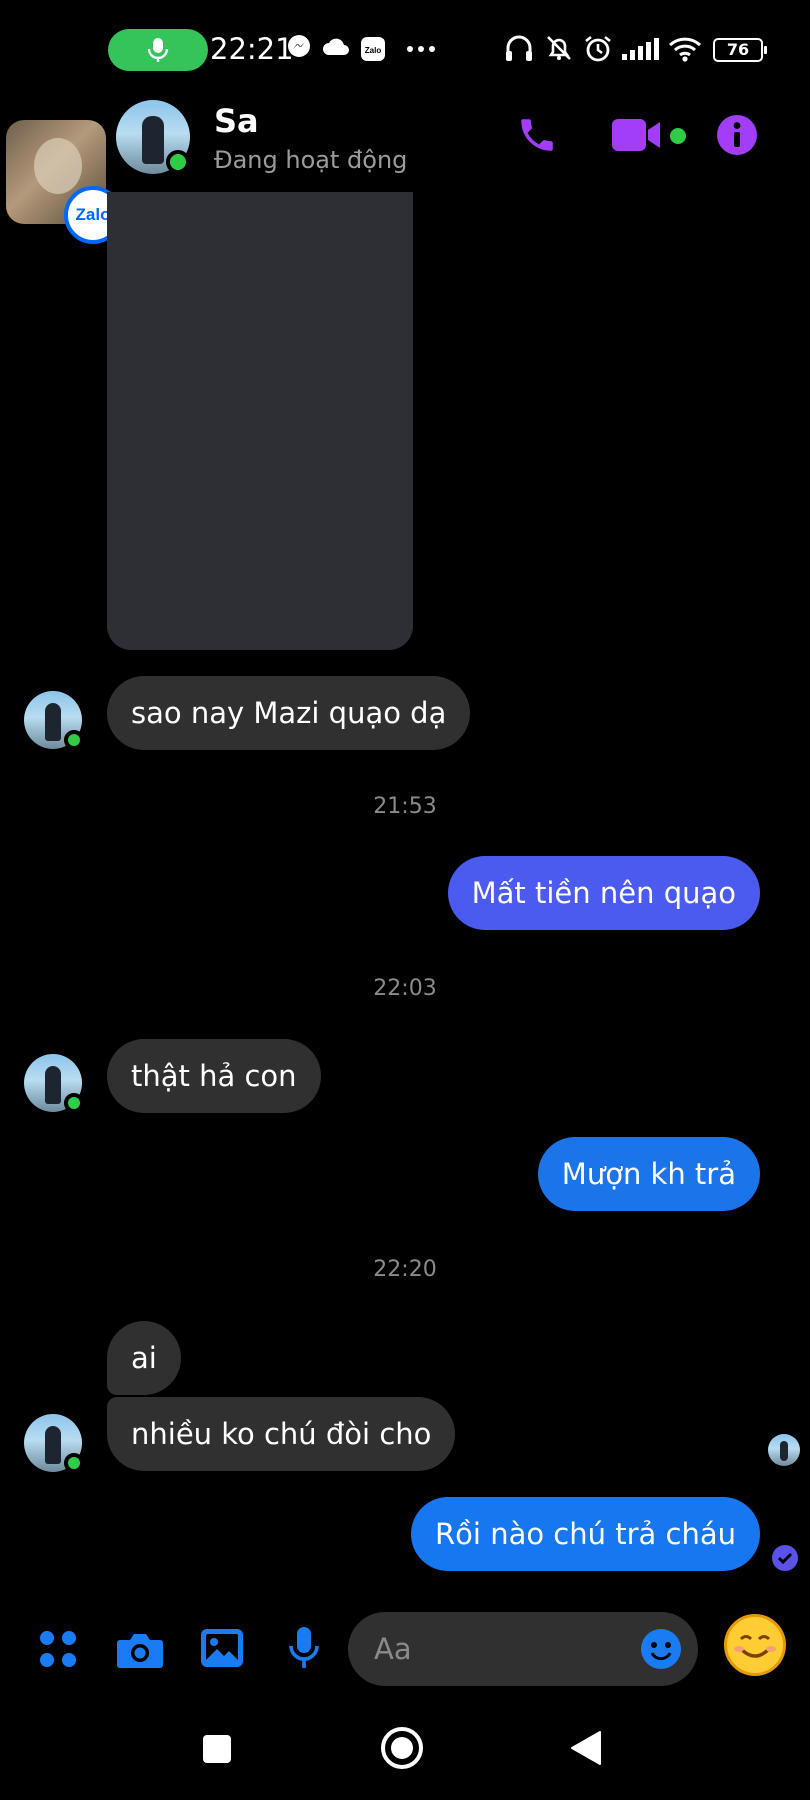 Image resolution: width=810 pixels, height=1800 pixels. Describe the element at coordinates (58, 1649) in the screenshot. I see `apps-grid-icon` at that location.